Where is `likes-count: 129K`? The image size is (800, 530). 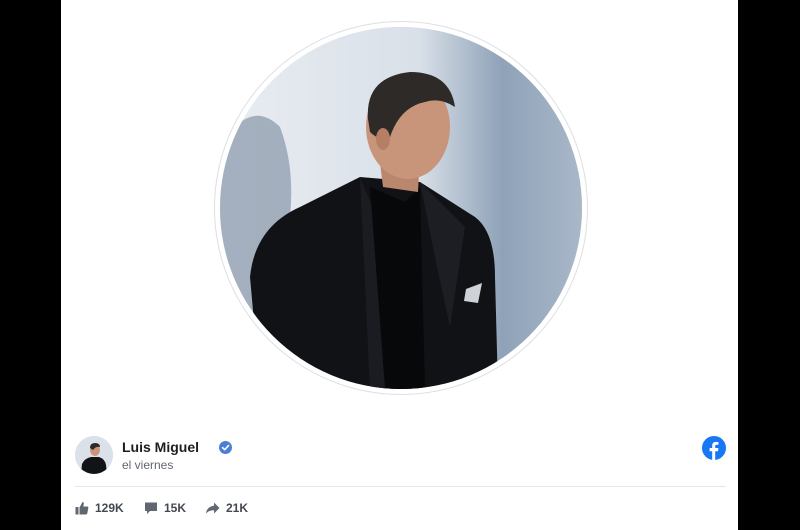 likes-count: 129K is located at coordinates (109, 508).